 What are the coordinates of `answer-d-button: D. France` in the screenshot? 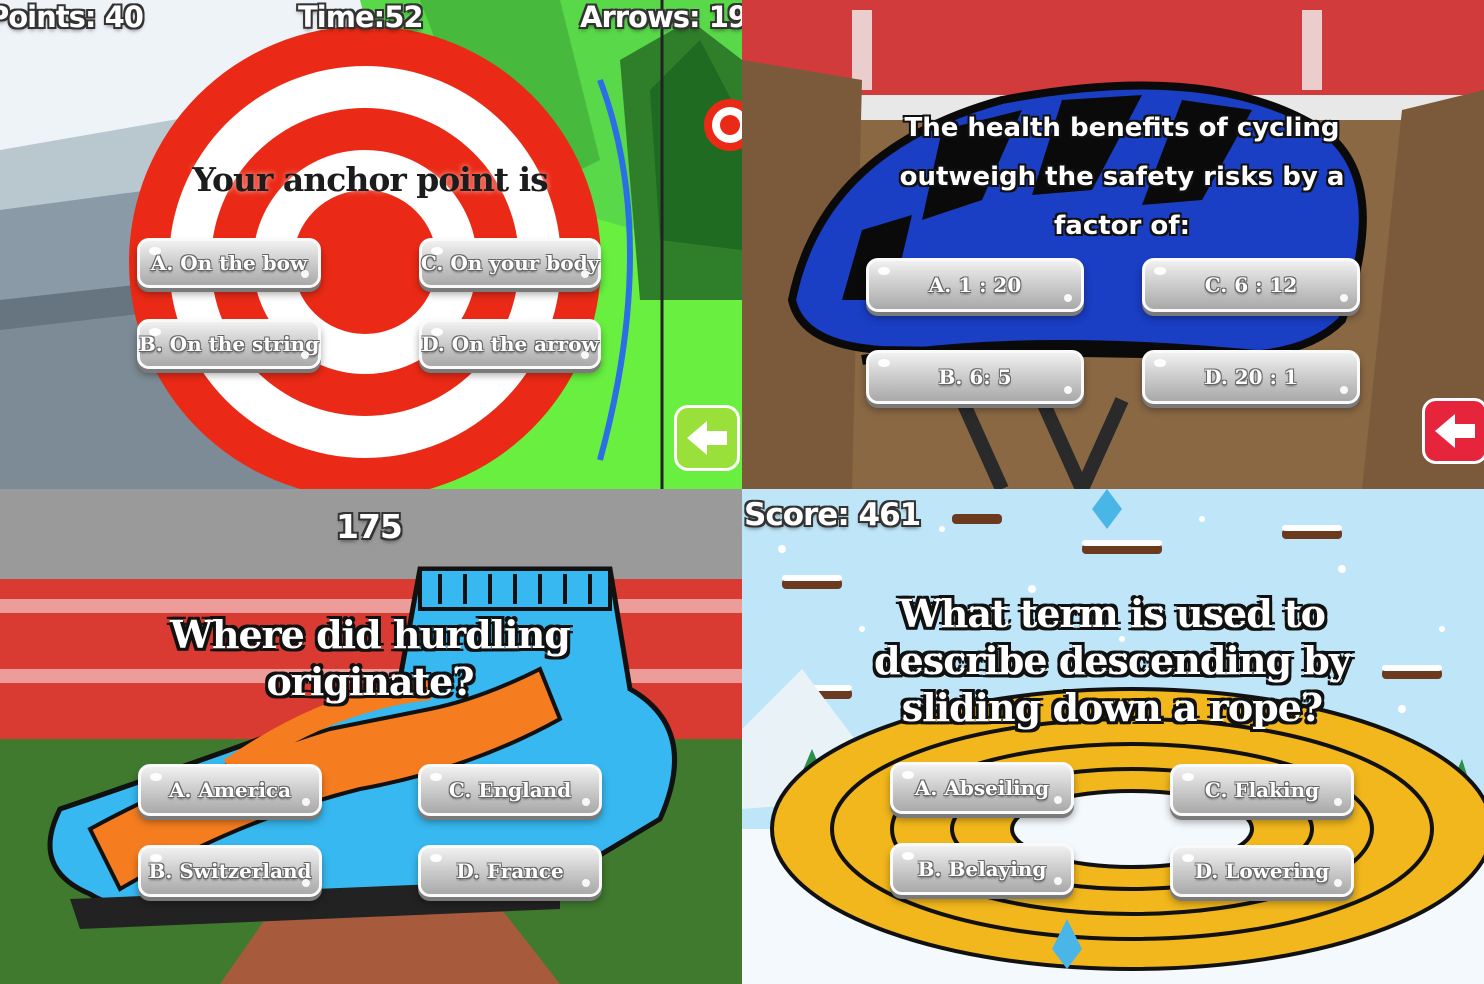 It's located at (510, 871).